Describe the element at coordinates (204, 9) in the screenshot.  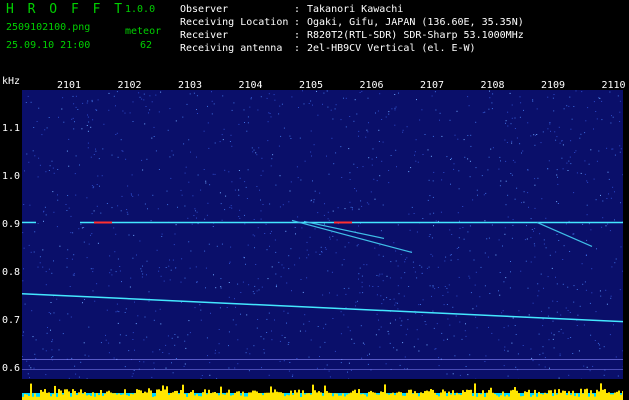
I see `info-key: Observer` at that location.